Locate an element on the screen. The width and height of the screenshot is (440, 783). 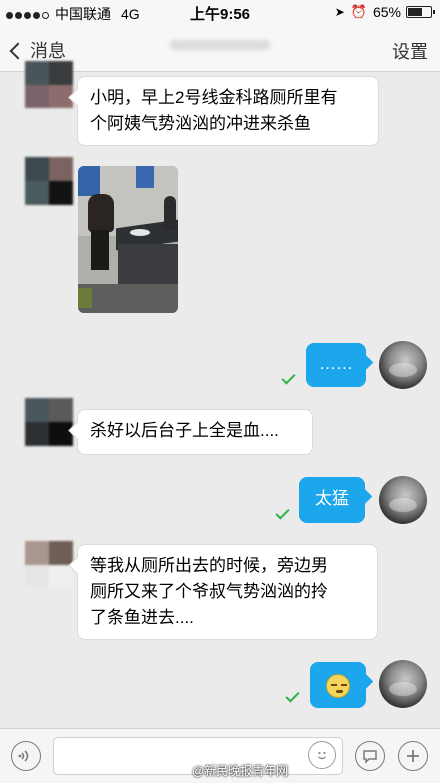
photo-person is located at coordinates (101, 213).